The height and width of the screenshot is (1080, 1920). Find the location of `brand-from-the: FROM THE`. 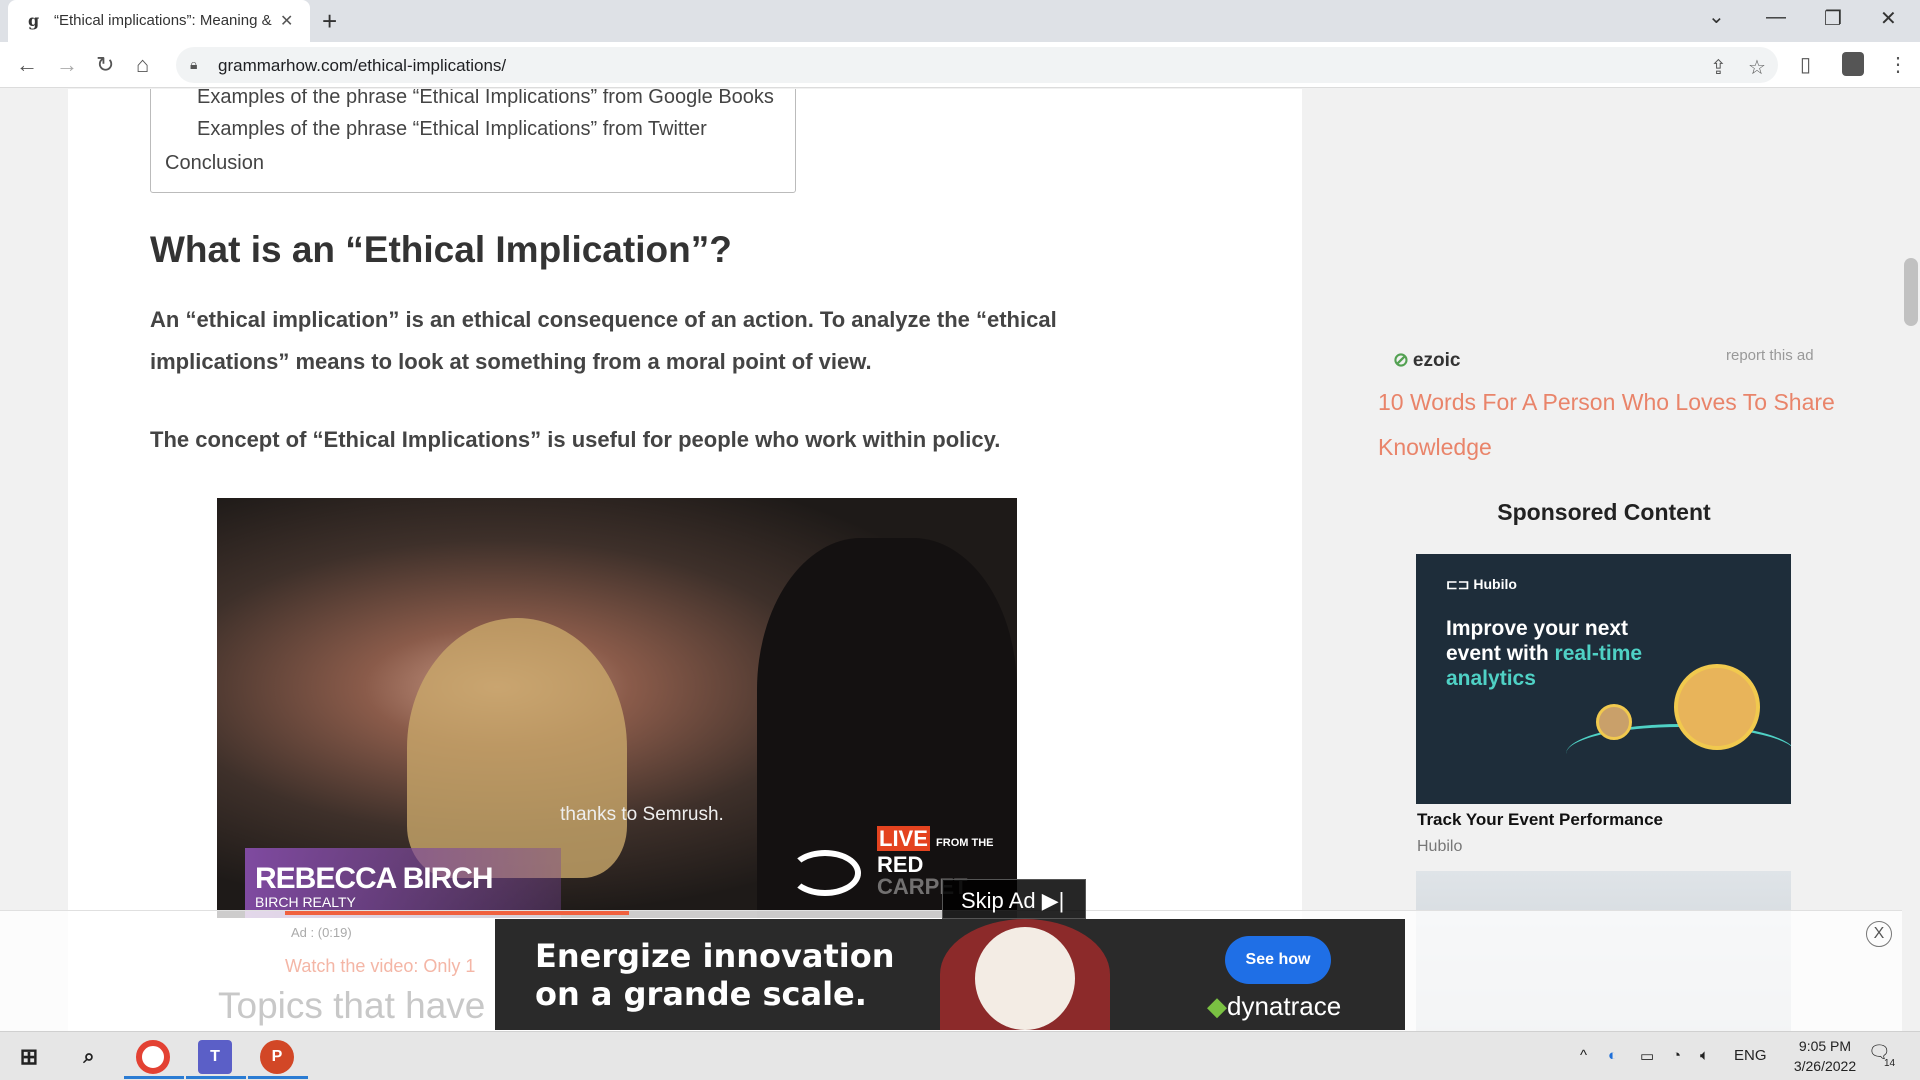

brand-from-the: FROM THE is located at coordinates (965, 843).